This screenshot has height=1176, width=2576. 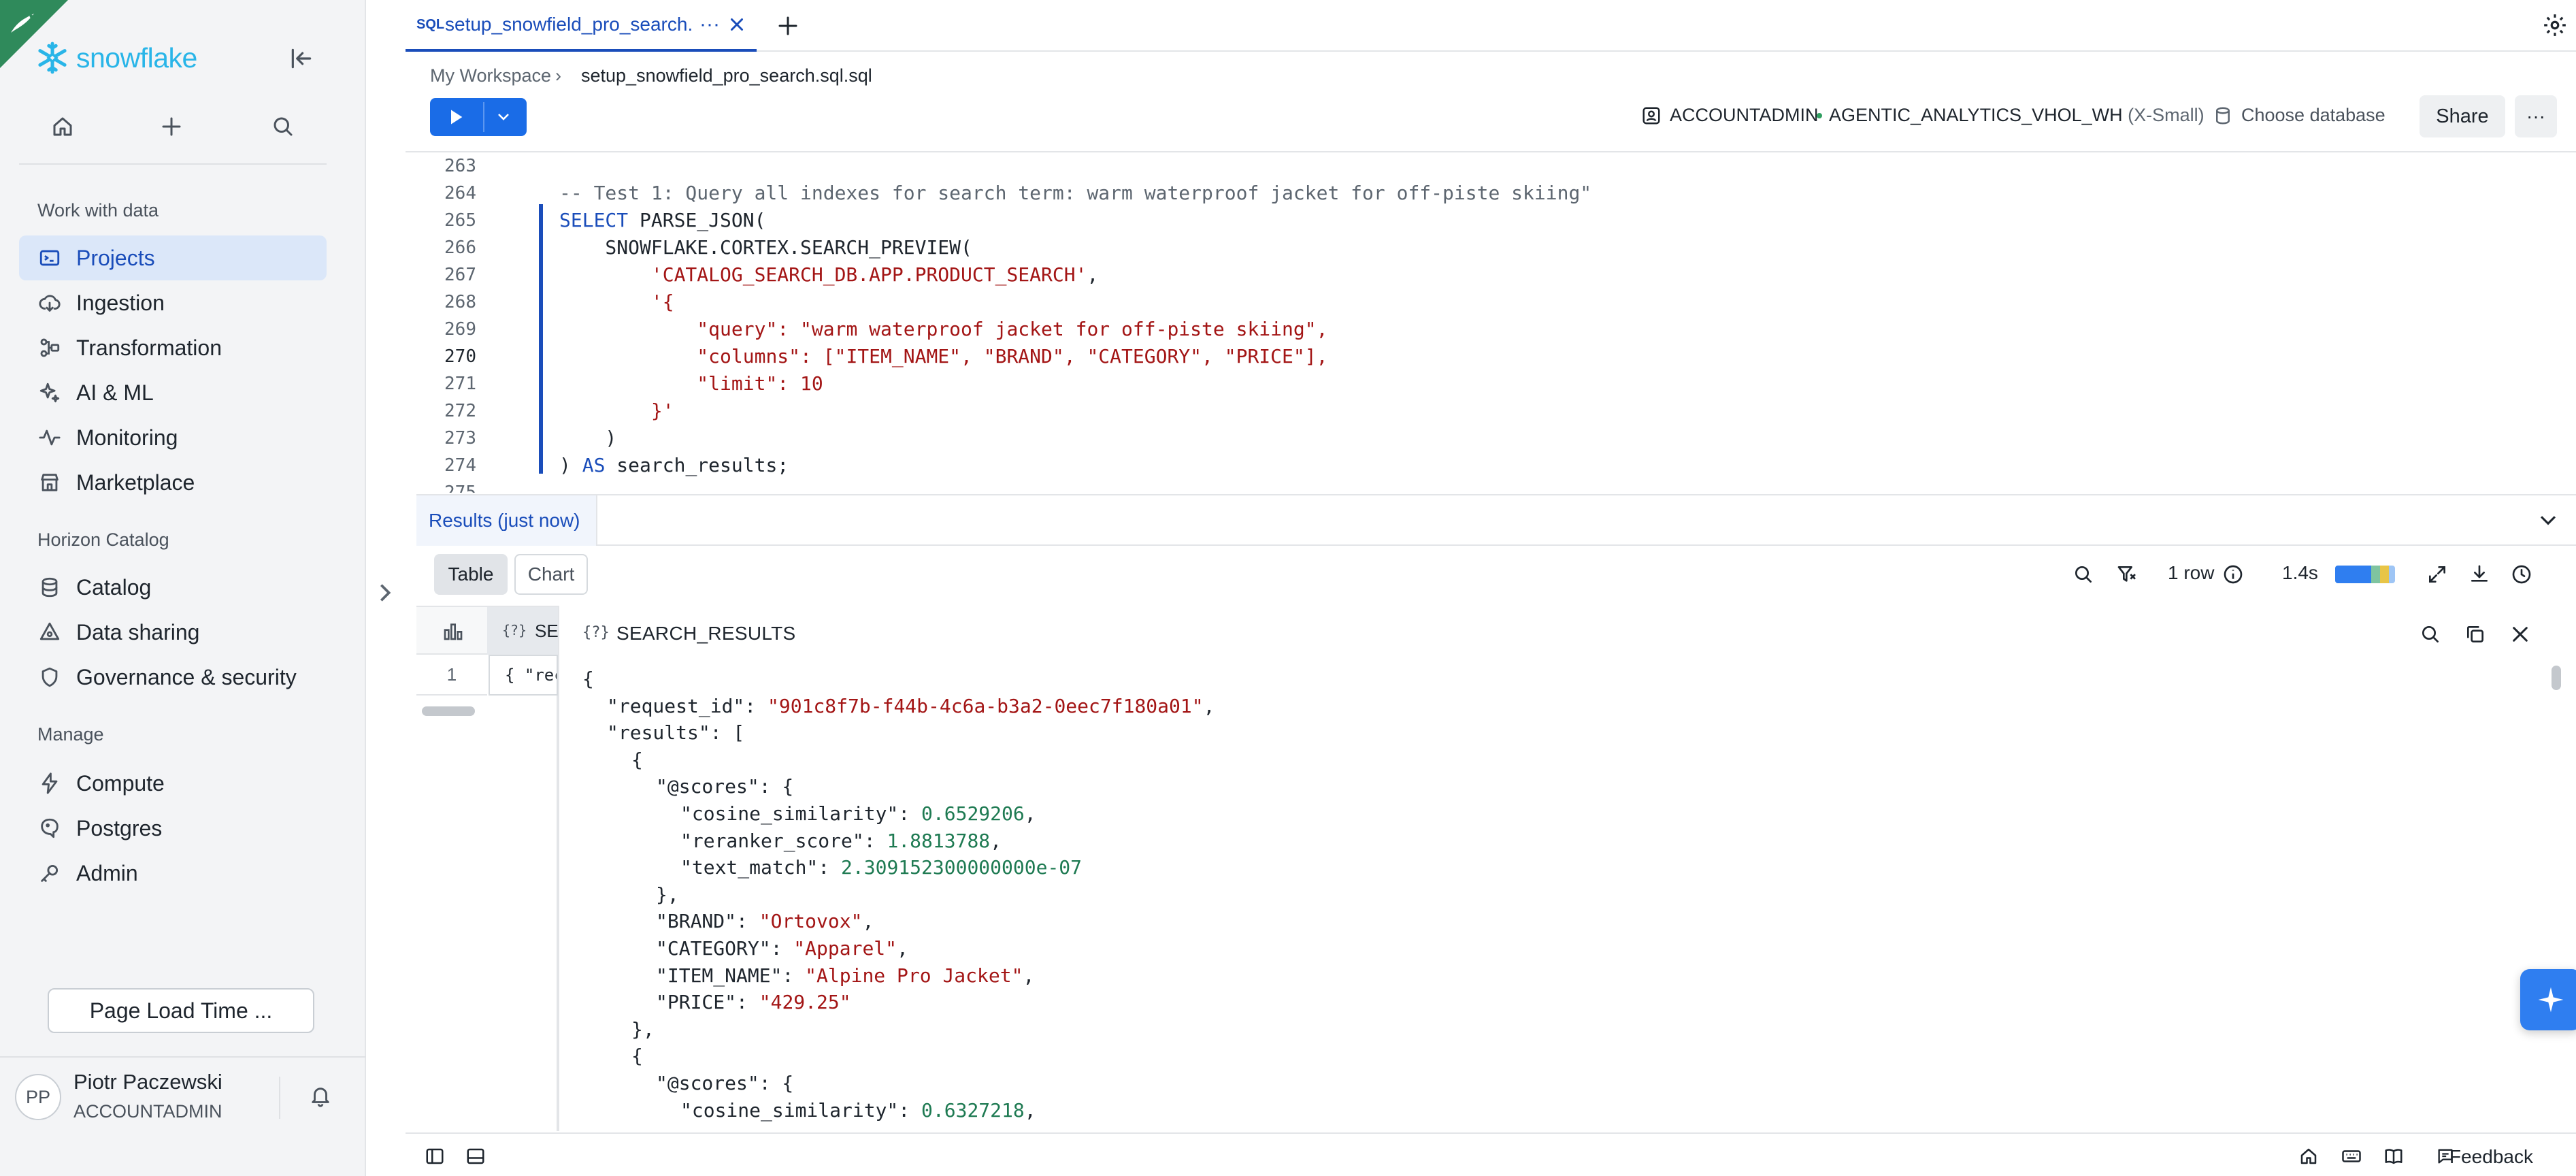 What do you see at coordinates (2479, 575) in the screenshot?
I see `download-icon` at bounding box center [2479, 575].